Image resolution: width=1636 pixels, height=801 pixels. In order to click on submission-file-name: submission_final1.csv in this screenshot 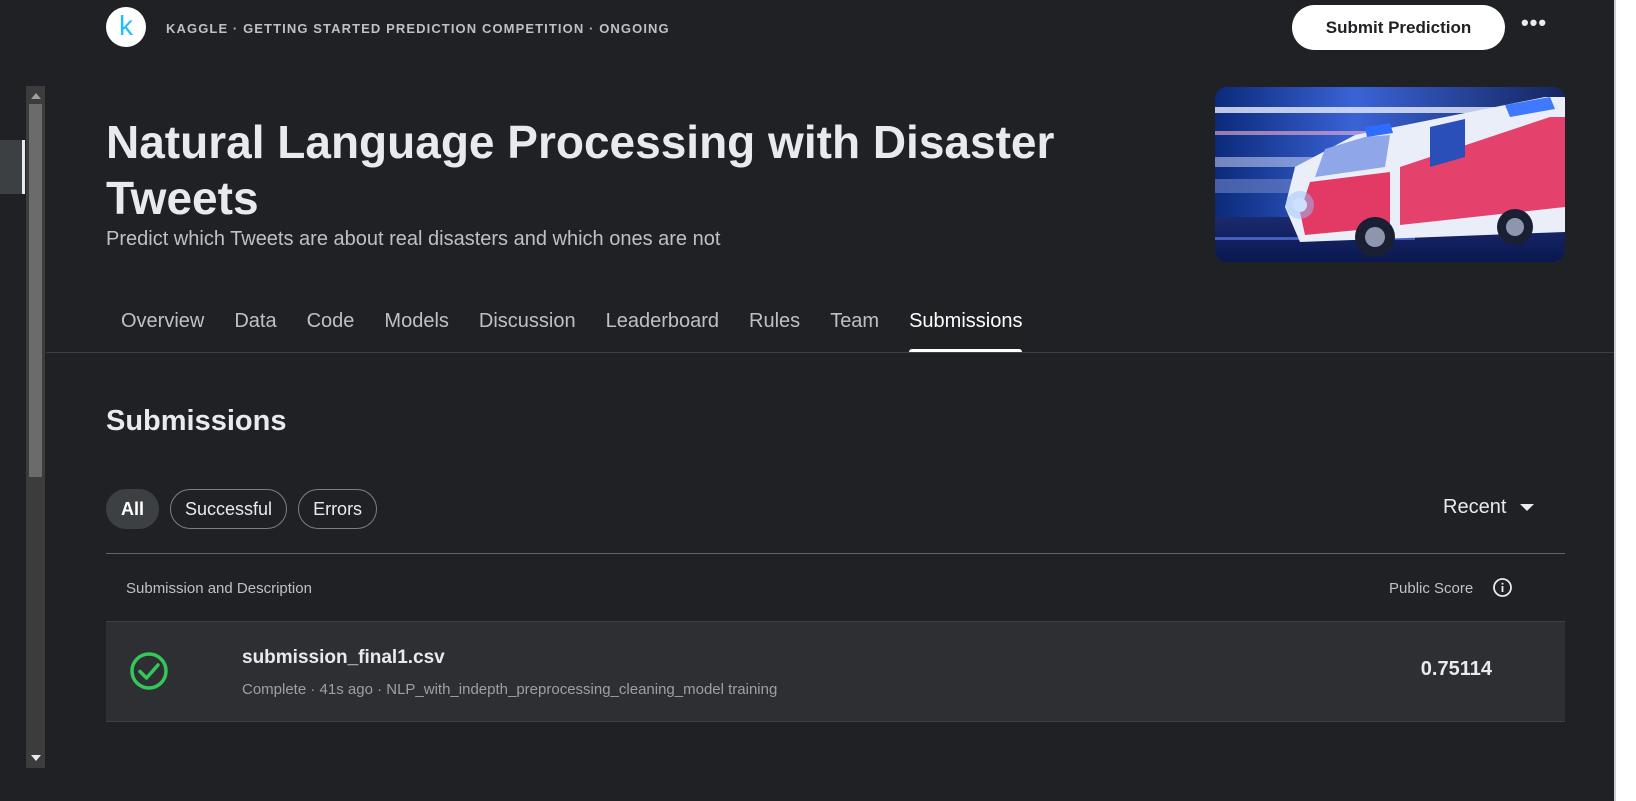, I will do `click(343, 658)`.